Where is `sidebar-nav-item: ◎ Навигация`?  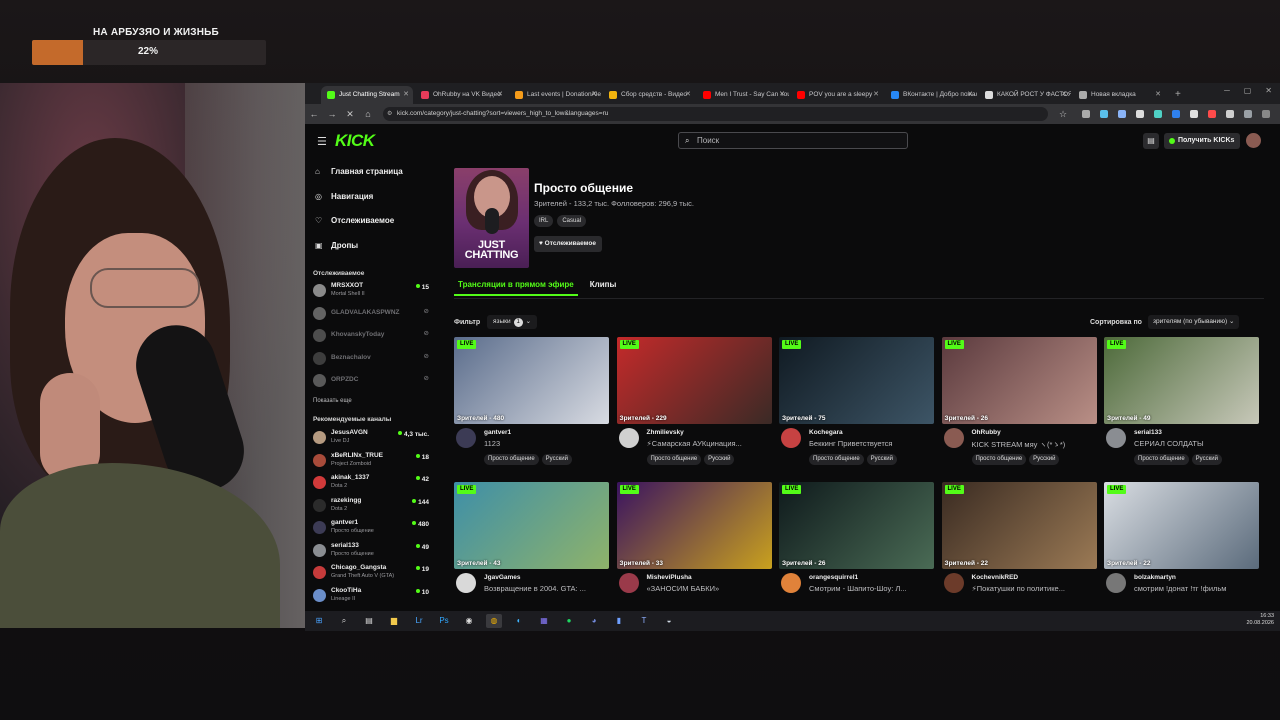 sidebar-nav-item: ◎ Навигация is located at coordinates (344, 196).